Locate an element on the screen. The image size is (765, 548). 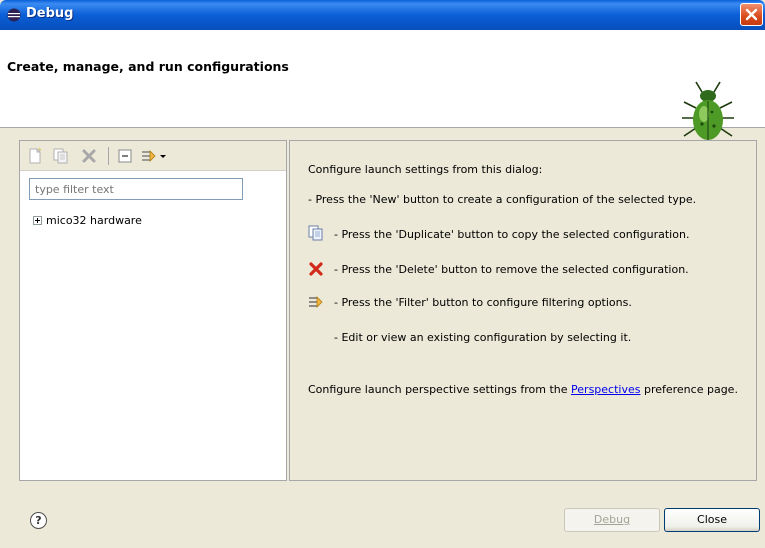
close-icon is located at coordinates (751, 14).